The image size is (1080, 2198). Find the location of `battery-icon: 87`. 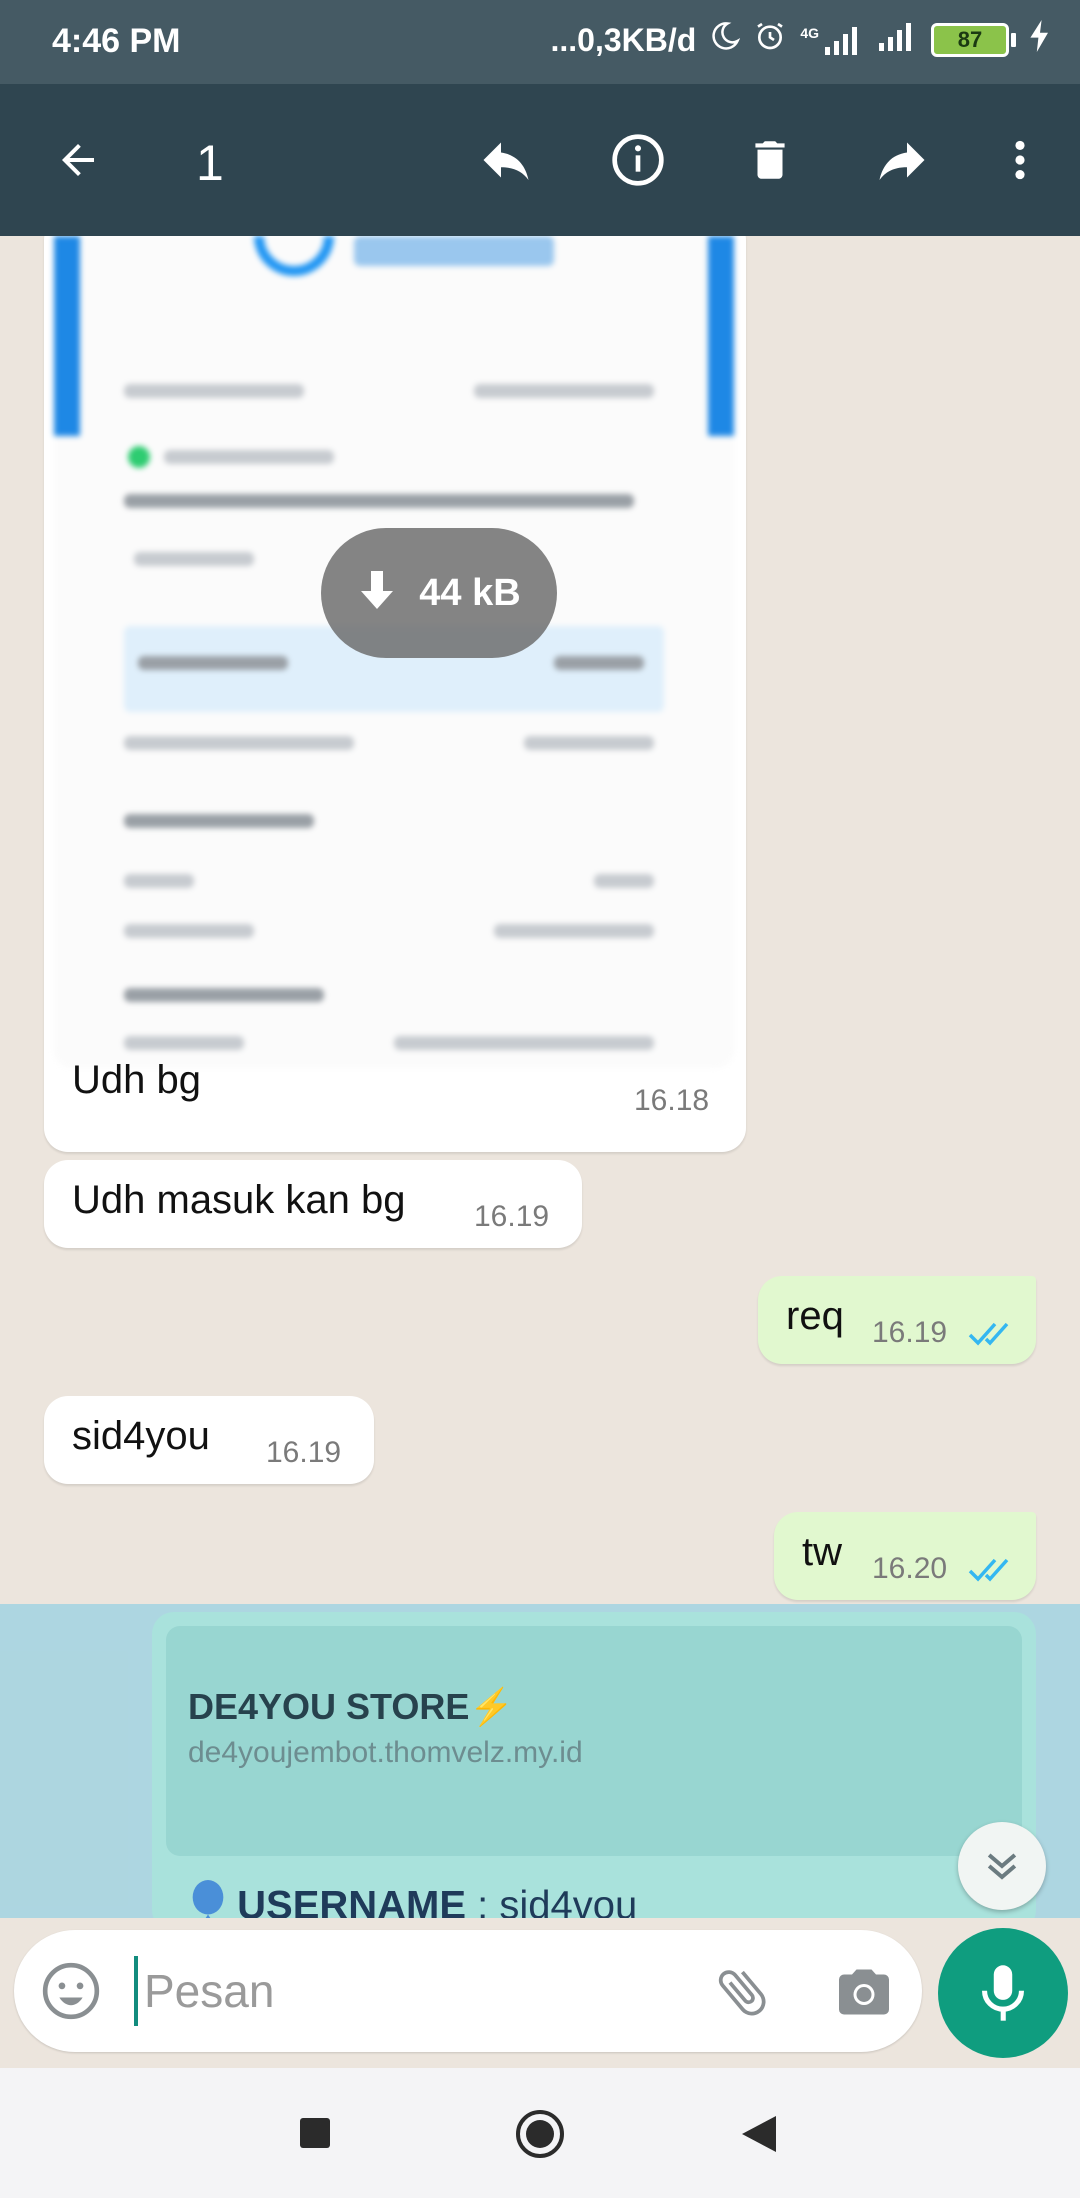

battery-icon: 87 is located at coordinates (973, 40).